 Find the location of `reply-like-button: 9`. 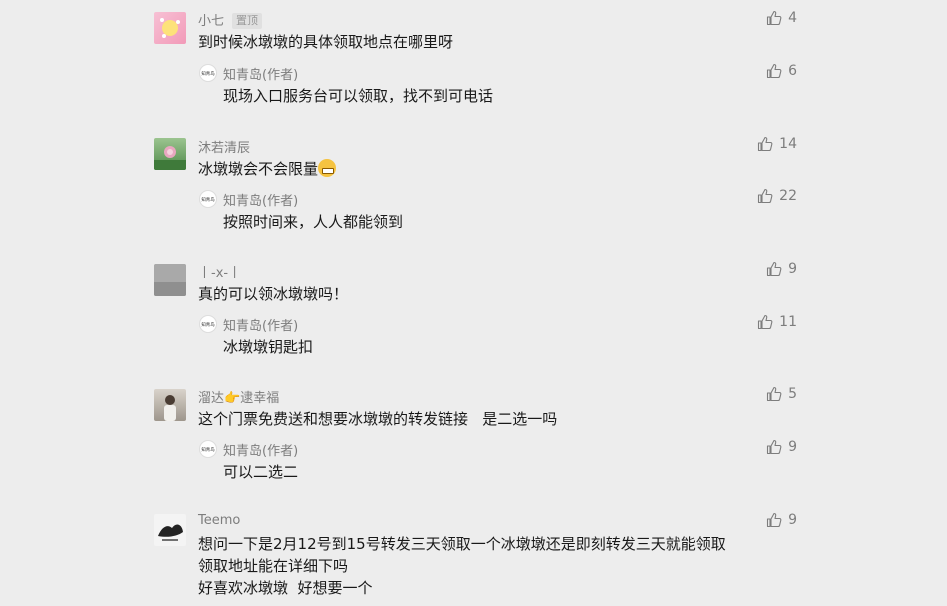

reply-like-button: 9 is located at coordinates (781, 447).